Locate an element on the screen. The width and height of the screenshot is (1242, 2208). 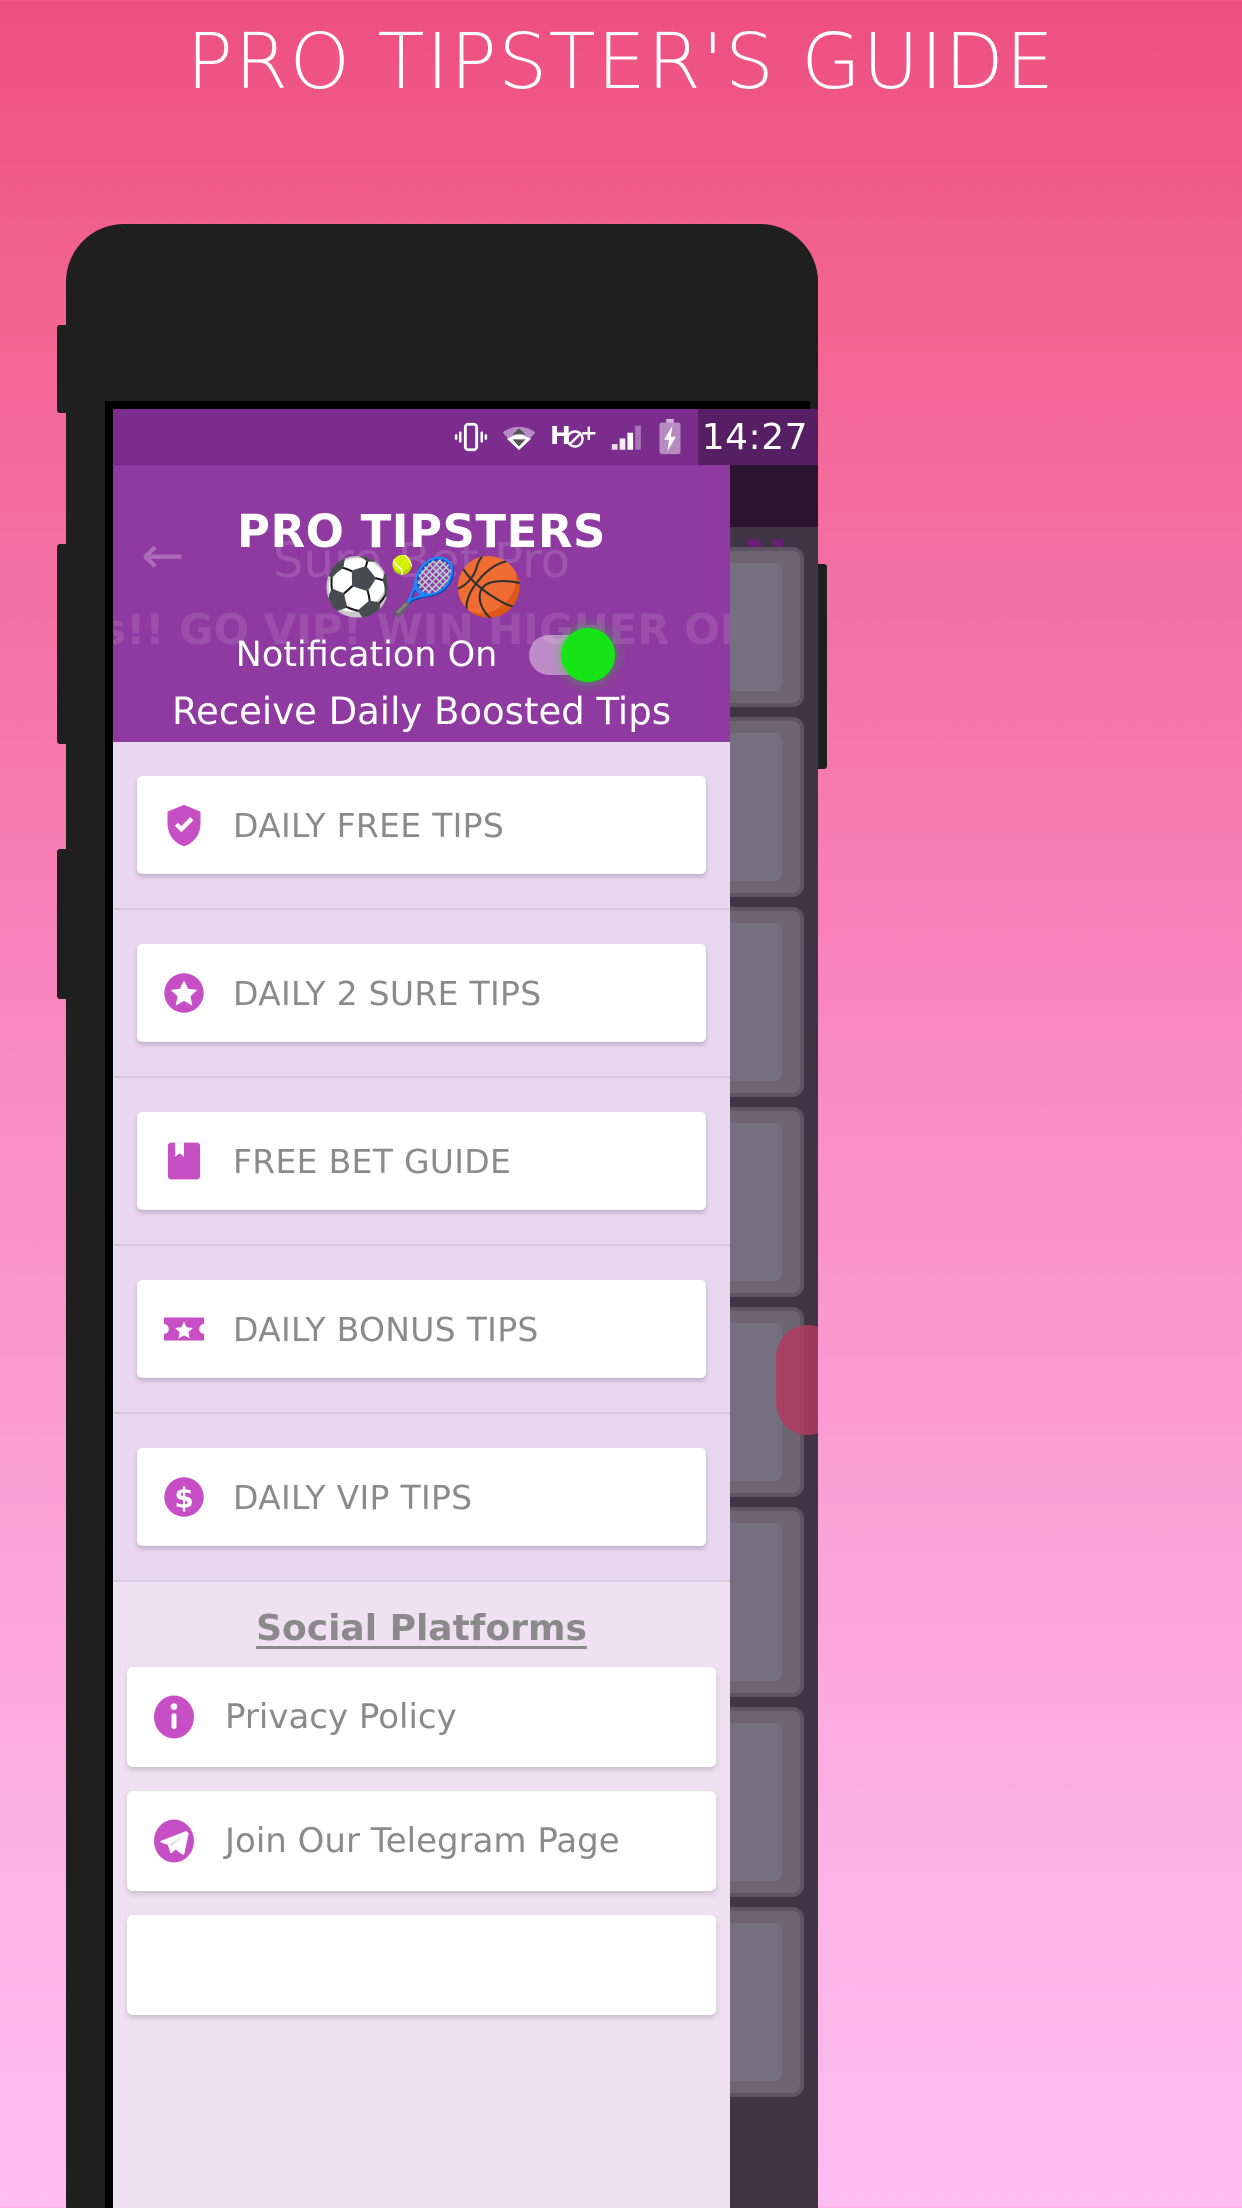
menu-item-label: DAILY BONUS TIPS is located at coordinates (386, 1329).